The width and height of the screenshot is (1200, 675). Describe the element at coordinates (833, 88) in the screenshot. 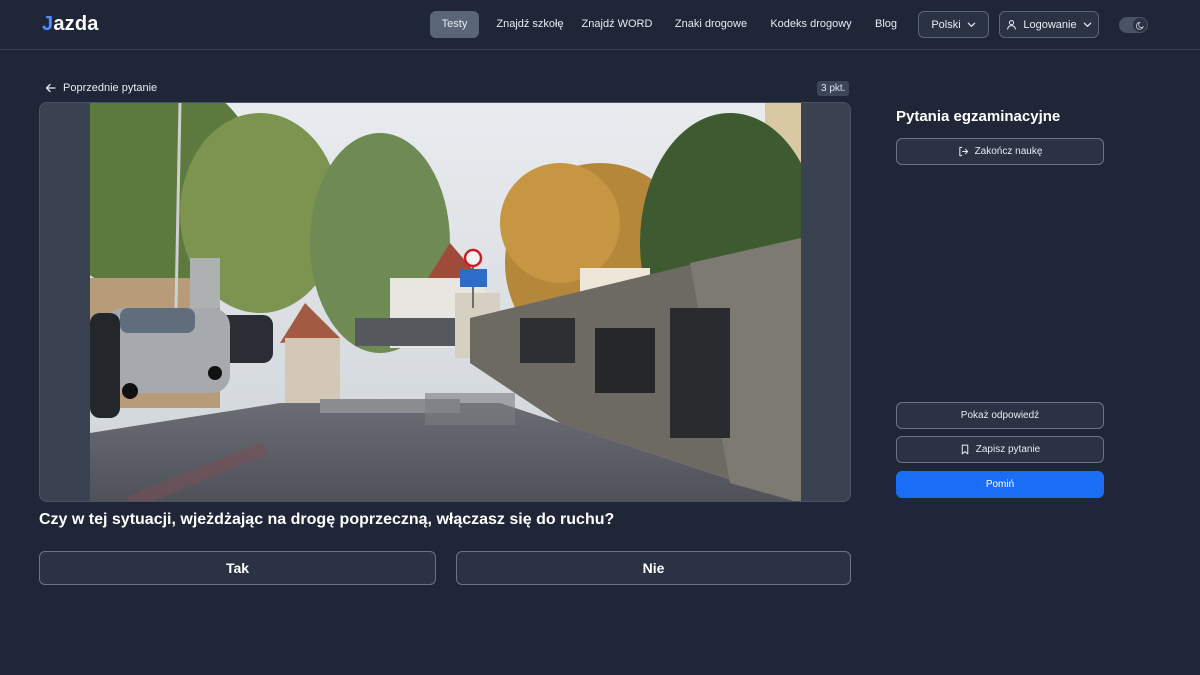

I see `points-badge: 3 pkt.` at that location.